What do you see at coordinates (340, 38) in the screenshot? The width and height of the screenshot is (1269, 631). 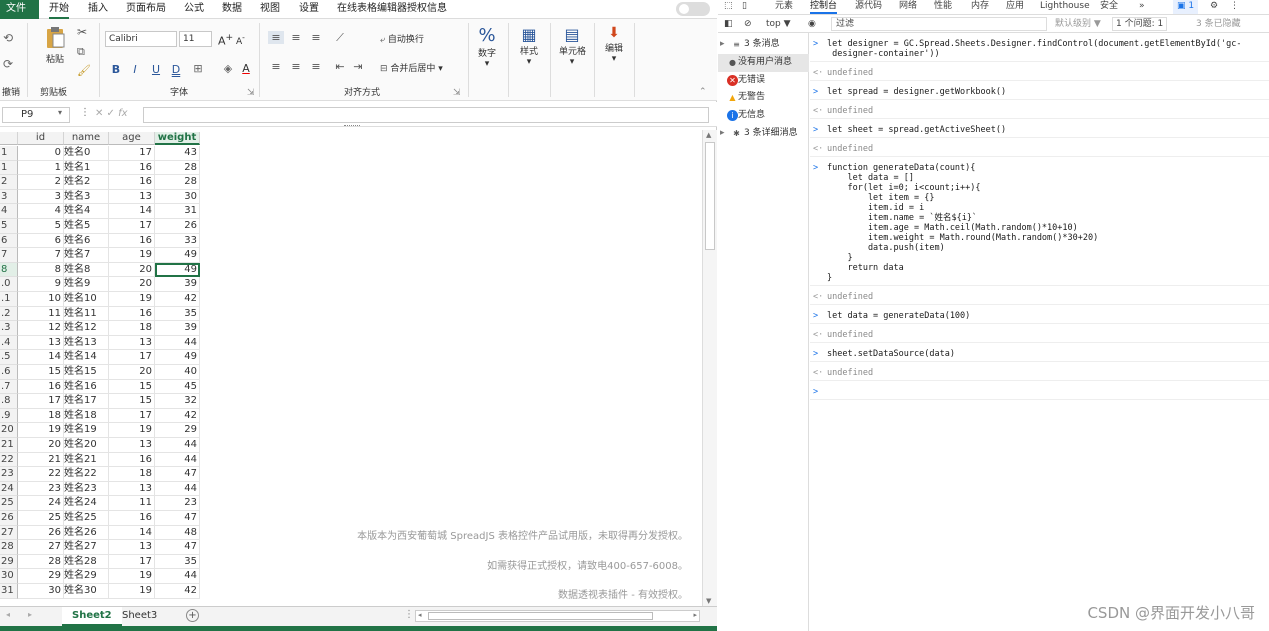 I see `orientation-icon: ⟋` at bounding box center [340, 38].